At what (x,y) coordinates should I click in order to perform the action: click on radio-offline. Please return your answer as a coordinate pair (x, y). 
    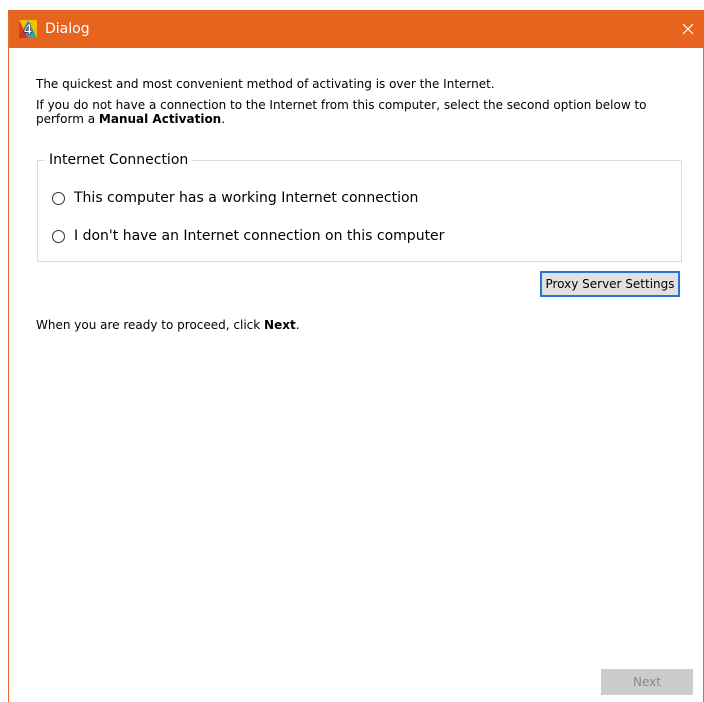
    Looking at the image, I should click on (58, 236).